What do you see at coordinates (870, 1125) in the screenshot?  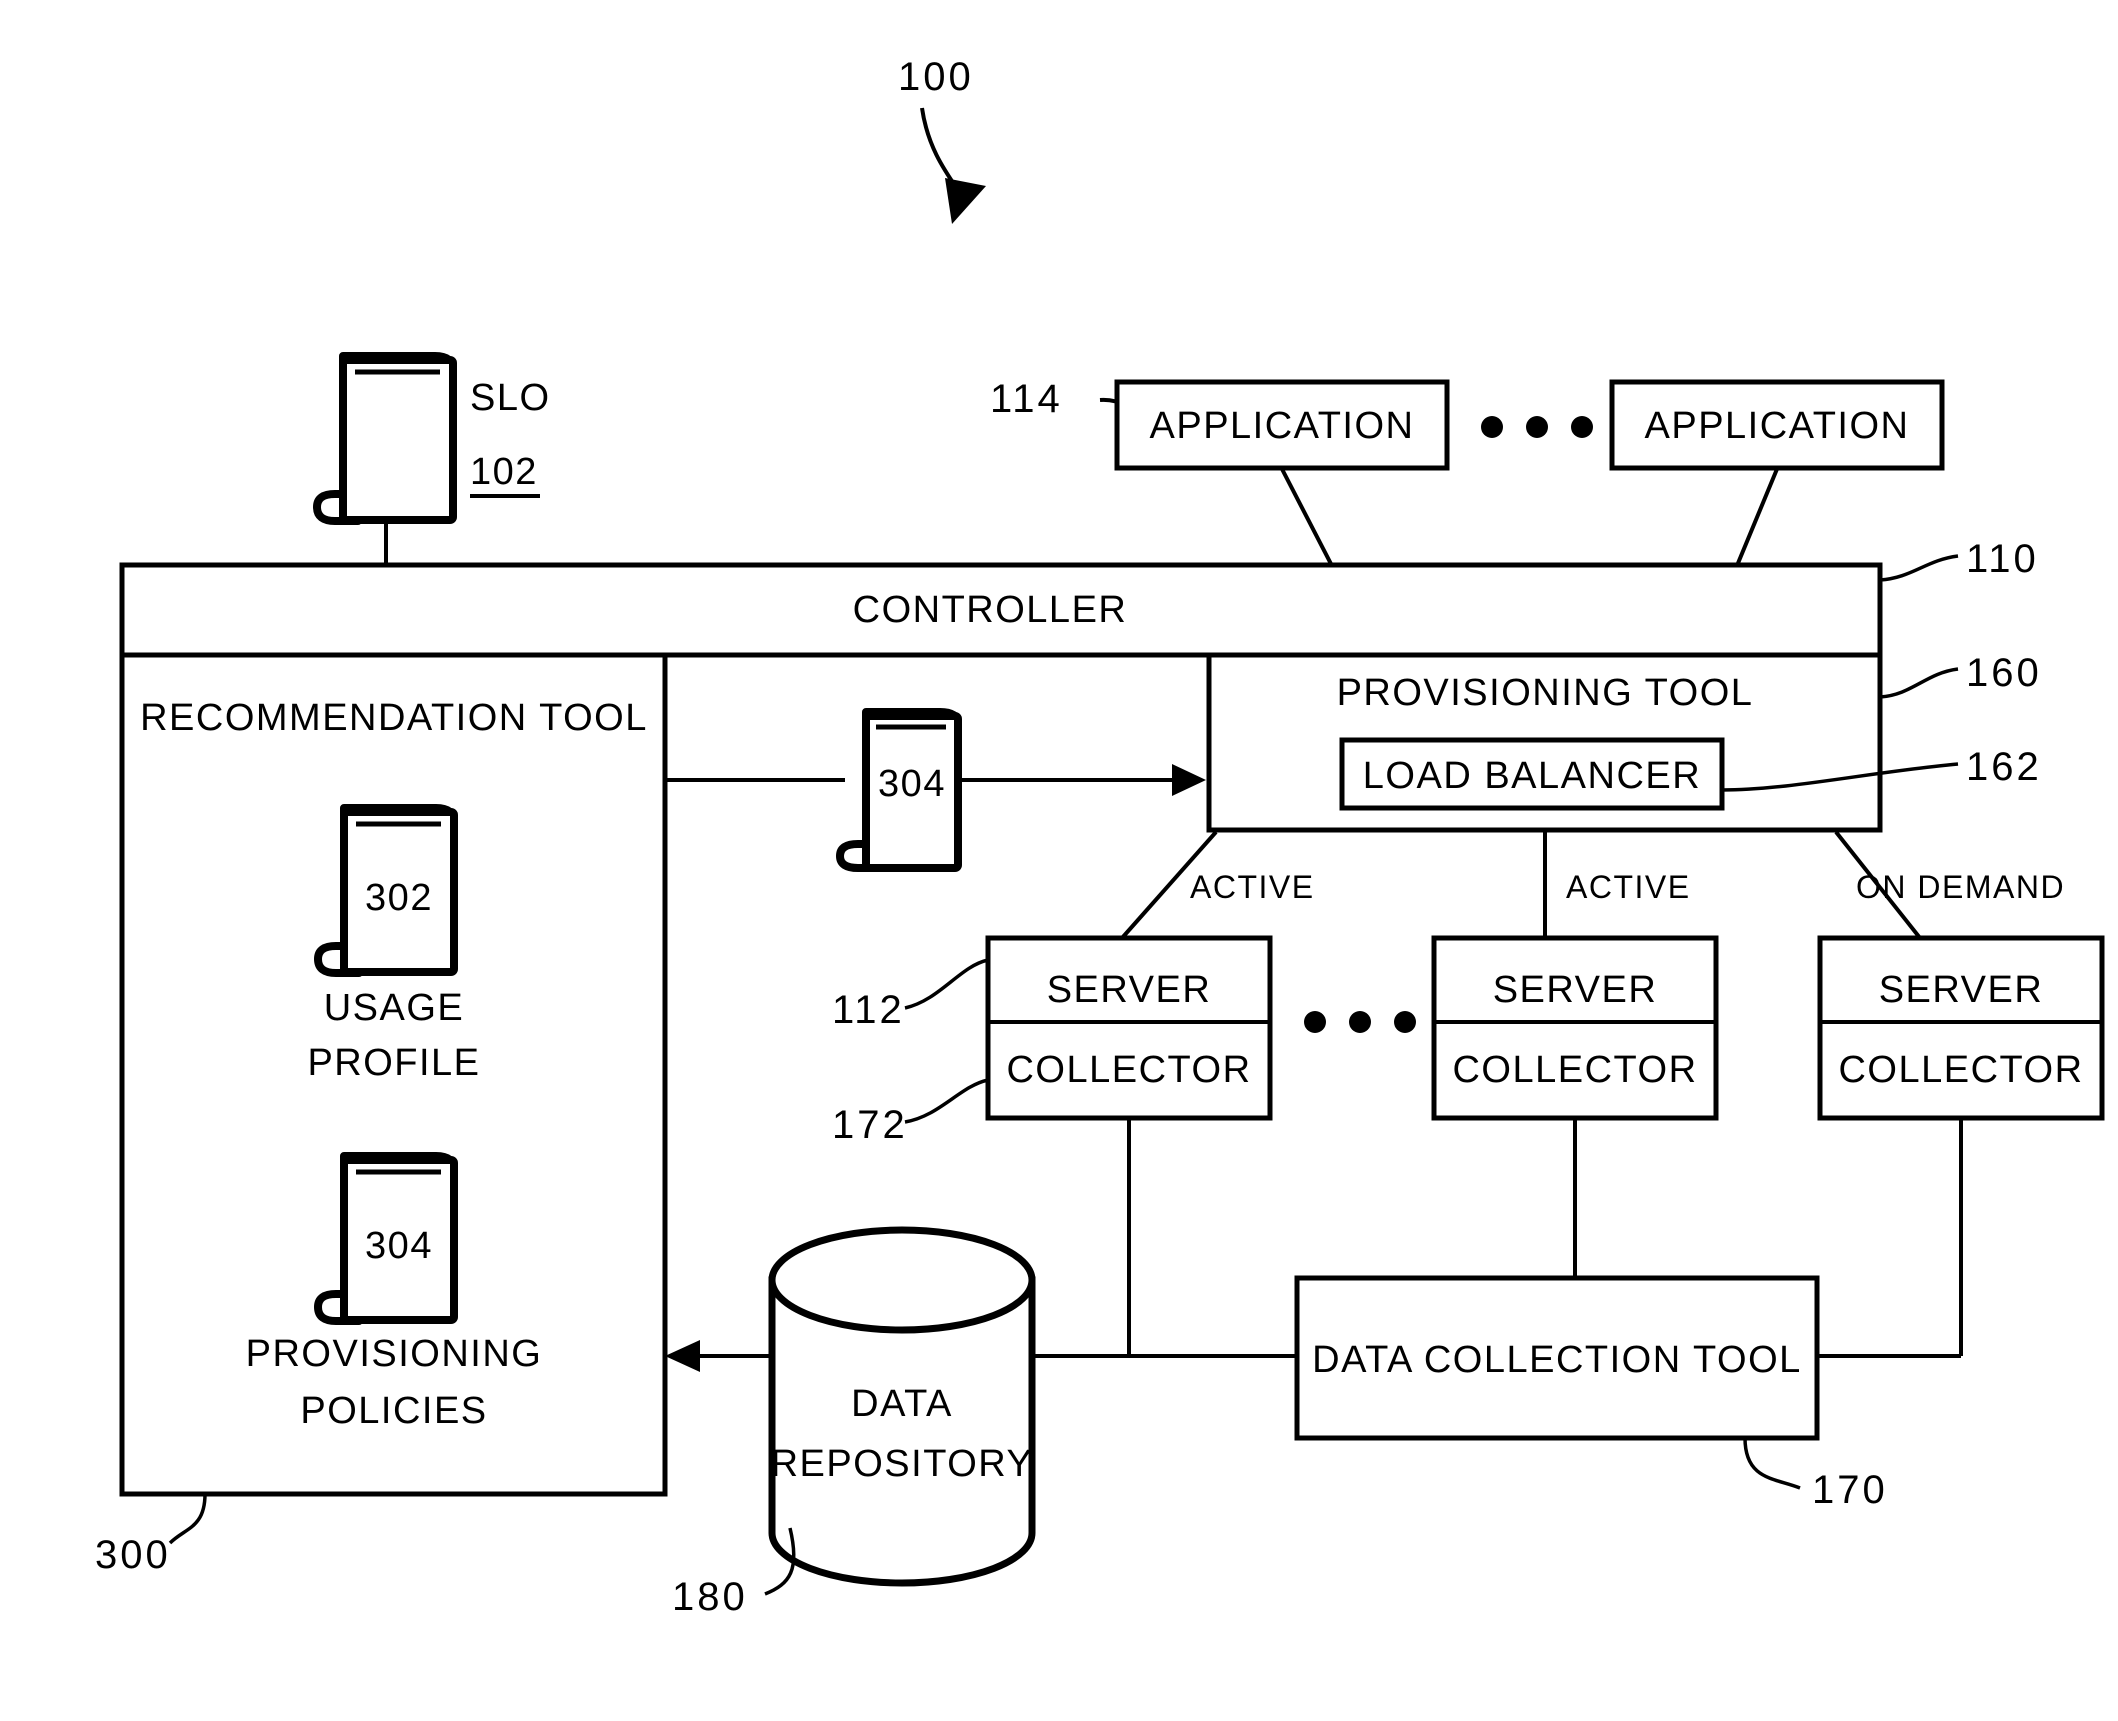 I see `collector-ref-label: 172` at bounding box center [870, 1125].